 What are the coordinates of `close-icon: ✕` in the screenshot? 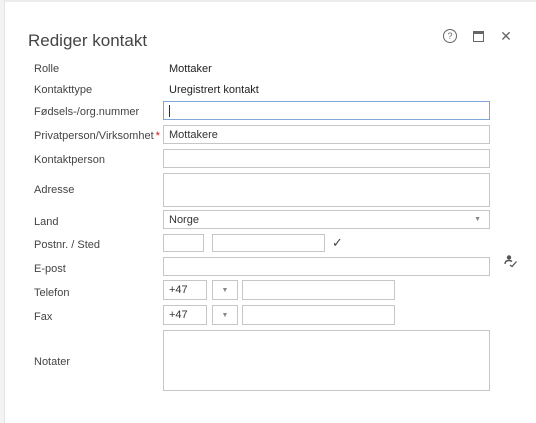 It's located at (506, 35).